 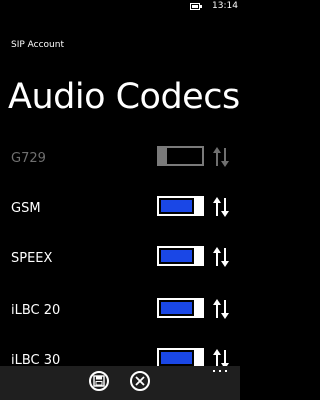 What do you see at coordinates (32, 258) in the screenshot?
I see `codec-label: SPEEX` at bounding box center [32, 258].